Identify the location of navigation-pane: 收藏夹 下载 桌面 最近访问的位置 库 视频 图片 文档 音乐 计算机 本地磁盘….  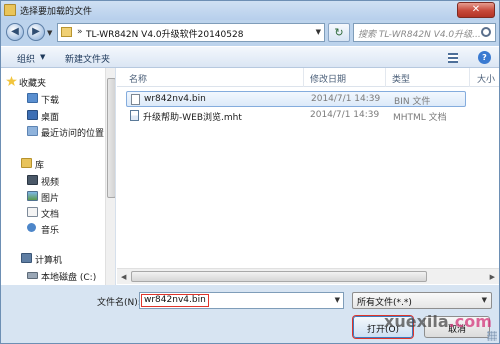
(58, 176).